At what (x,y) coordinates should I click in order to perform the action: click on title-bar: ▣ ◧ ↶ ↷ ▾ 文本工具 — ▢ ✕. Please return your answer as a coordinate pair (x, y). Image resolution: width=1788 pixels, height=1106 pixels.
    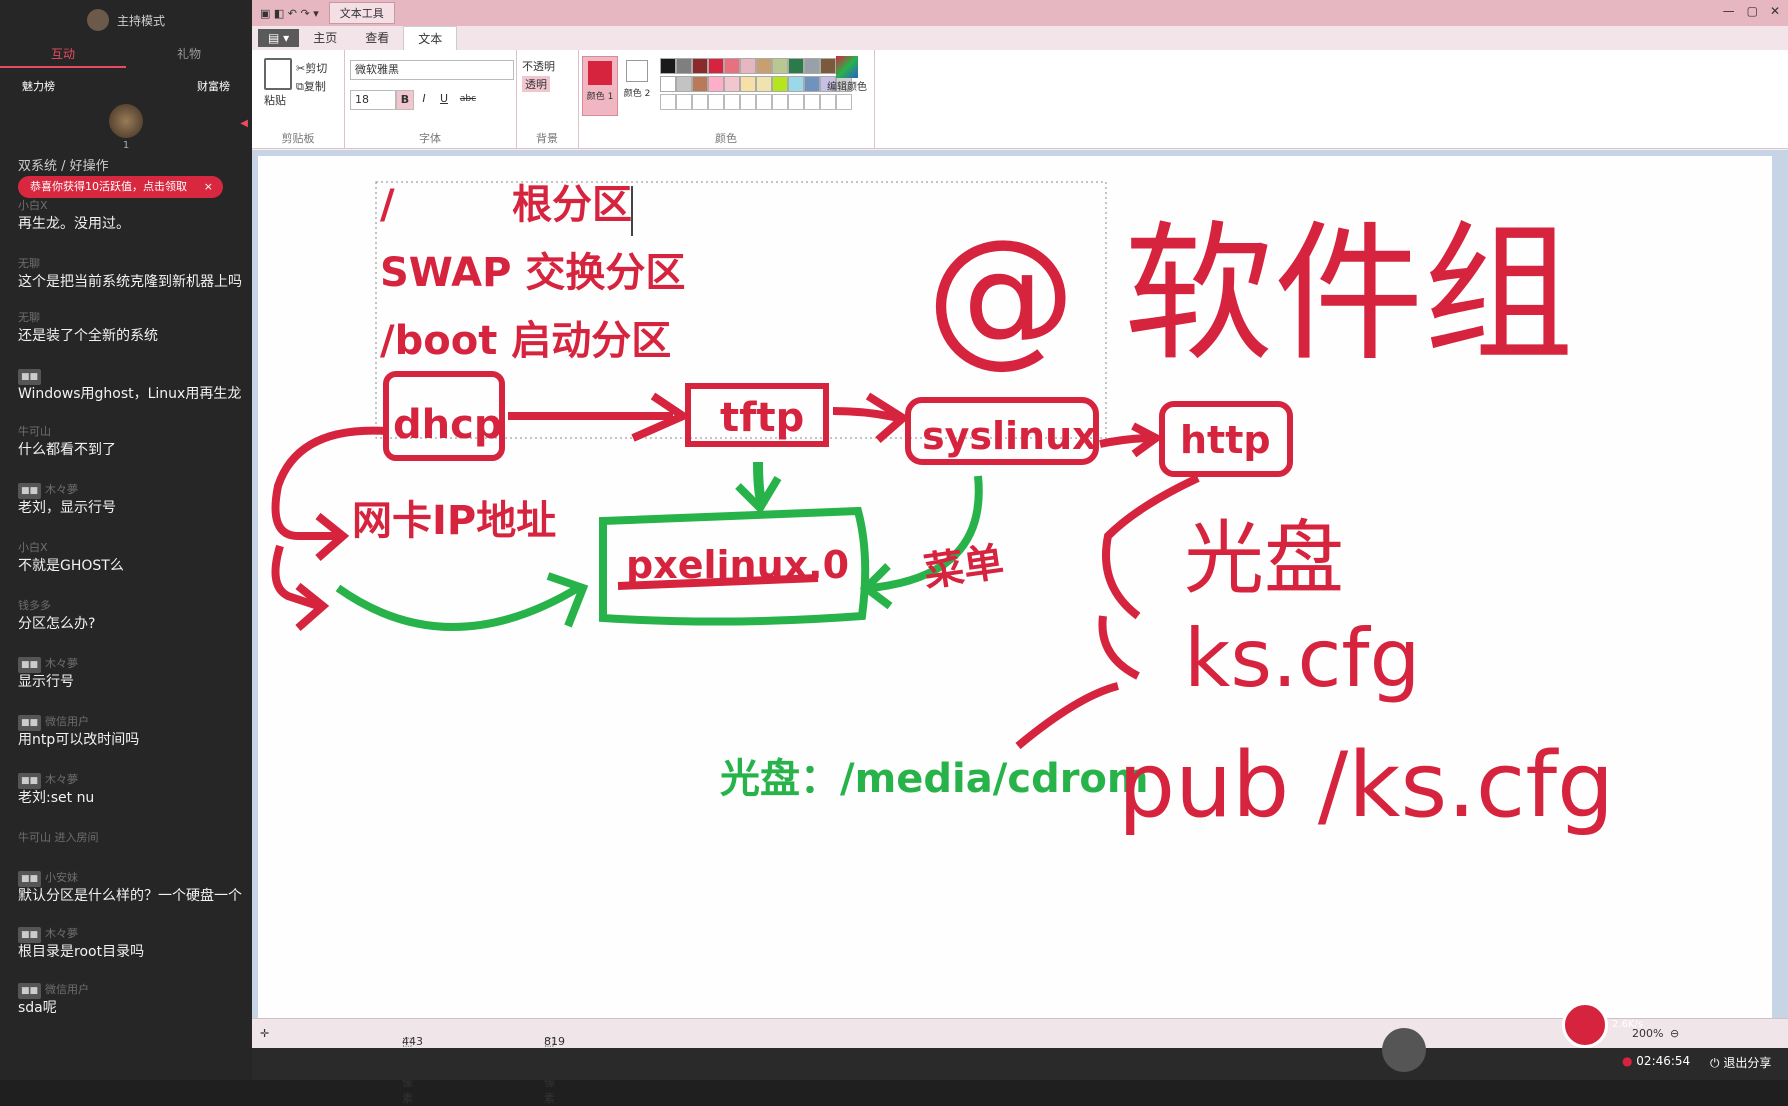
    Looking at the image, I should click on (1020, 13).